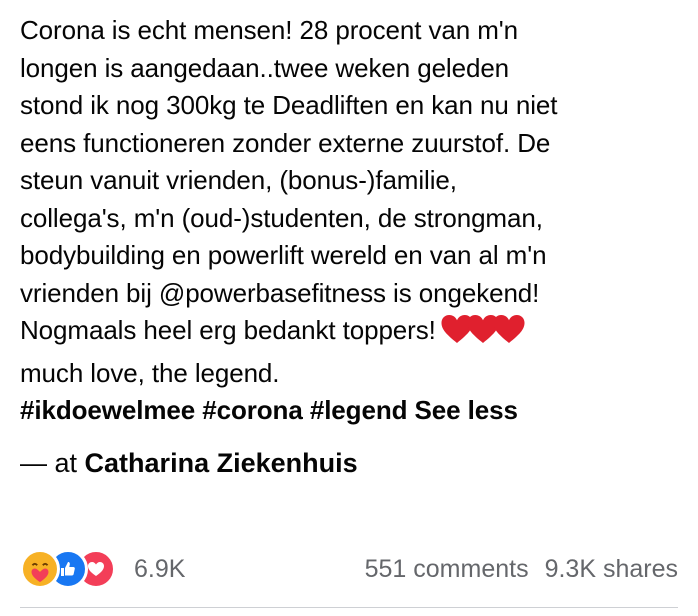 This screenshot has width=698, height=616. I want to click on hashtag-link: #legend, so click(359, 410).